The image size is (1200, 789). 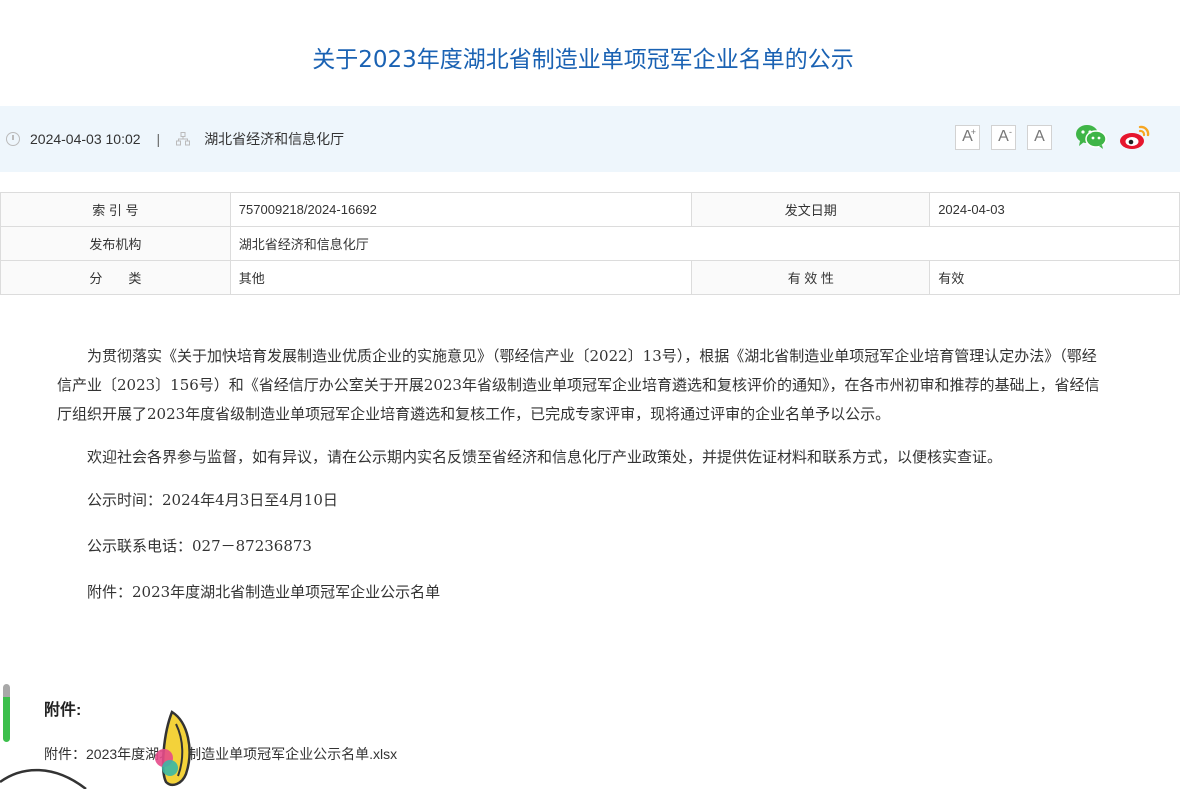 What do you see at coordinates (461, 277) in the screenshot?
I see `category-value: 其他` at bounding box center [461, 277].